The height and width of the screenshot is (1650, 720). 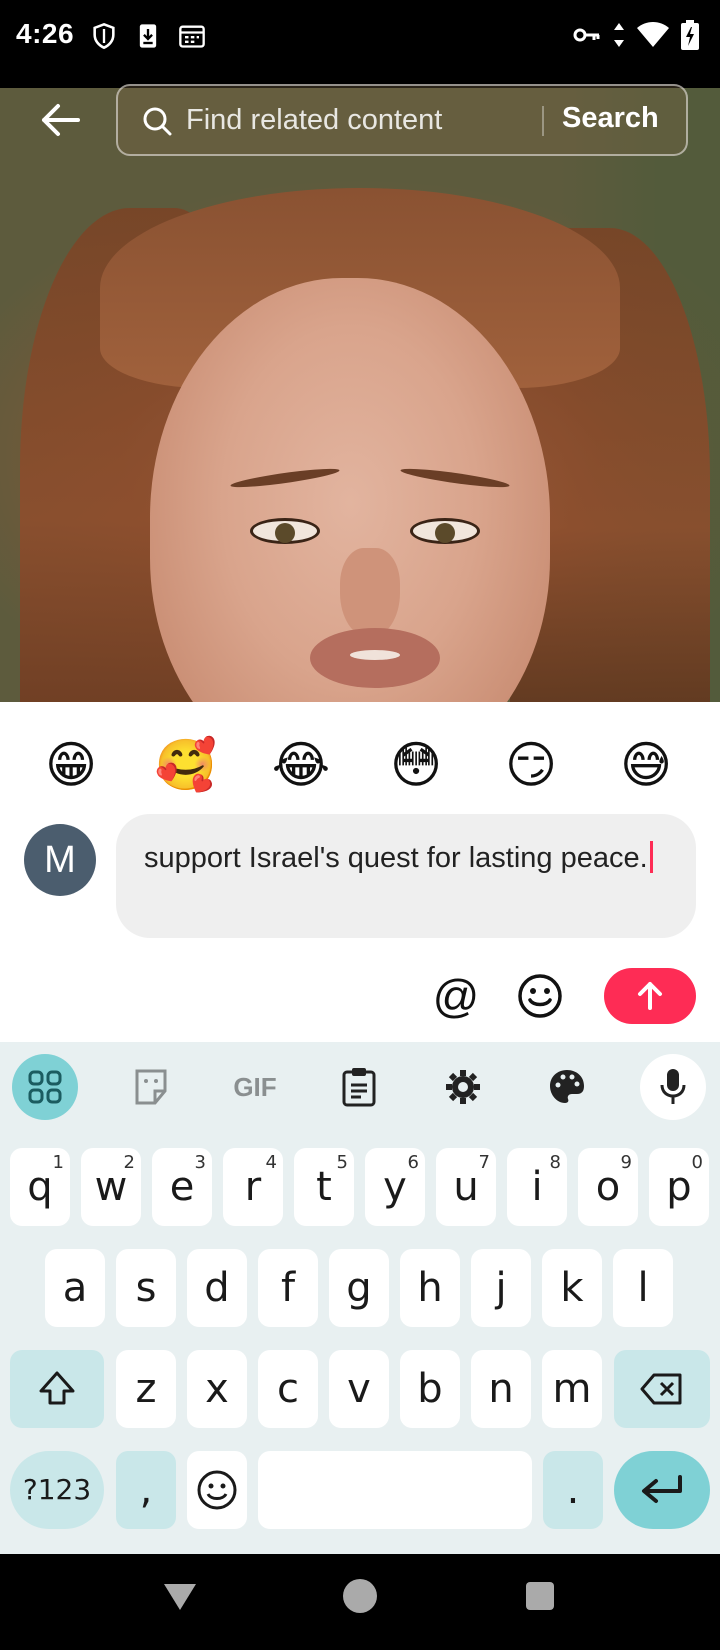 What do you see at coordinates (359, 1288) in the screenshot?
I see `key-g: g` at bounding box center [359, 1288].